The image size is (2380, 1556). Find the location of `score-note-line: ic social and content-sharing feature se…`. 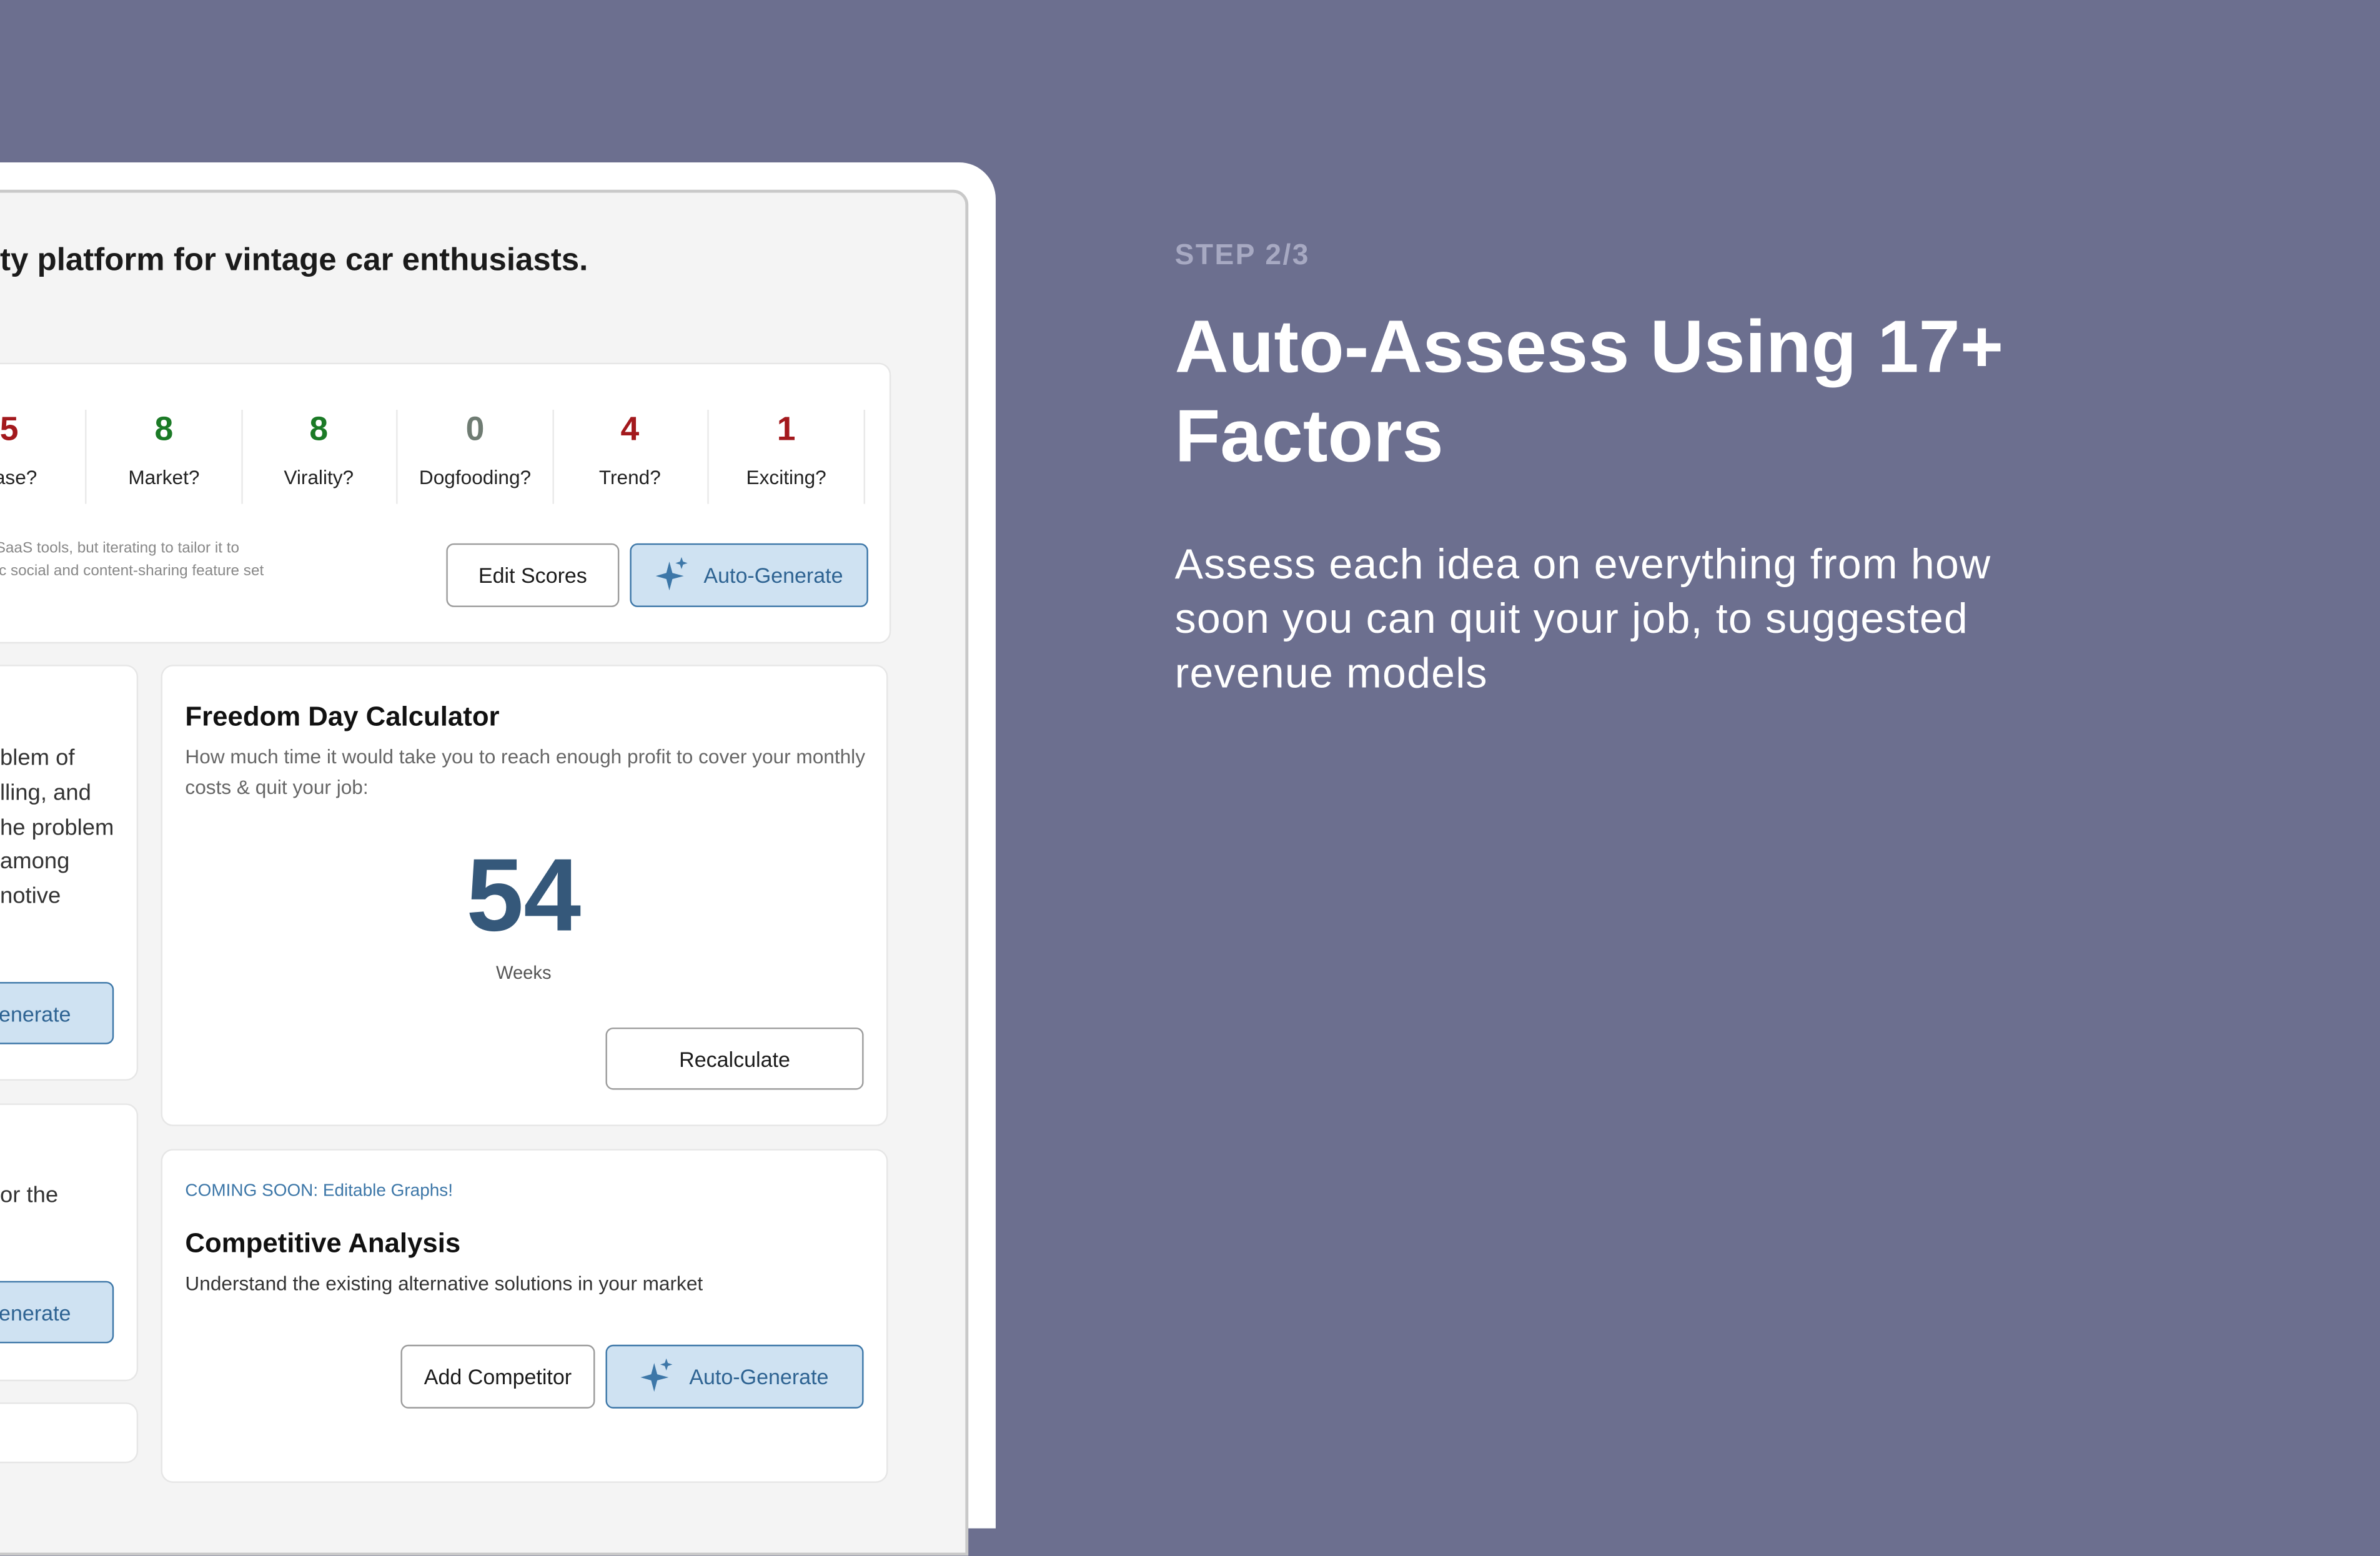

score-note-line: ic social and content-sharing feature se… is located at coordinates (132, 571).